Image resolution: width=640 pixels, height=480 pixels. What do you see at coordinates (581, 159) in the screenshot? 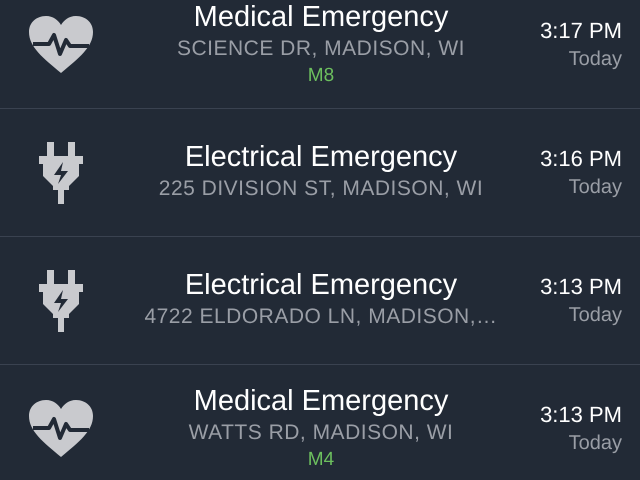
I see `incident-time: 3:16 PM` at bounding box center [581, 159].